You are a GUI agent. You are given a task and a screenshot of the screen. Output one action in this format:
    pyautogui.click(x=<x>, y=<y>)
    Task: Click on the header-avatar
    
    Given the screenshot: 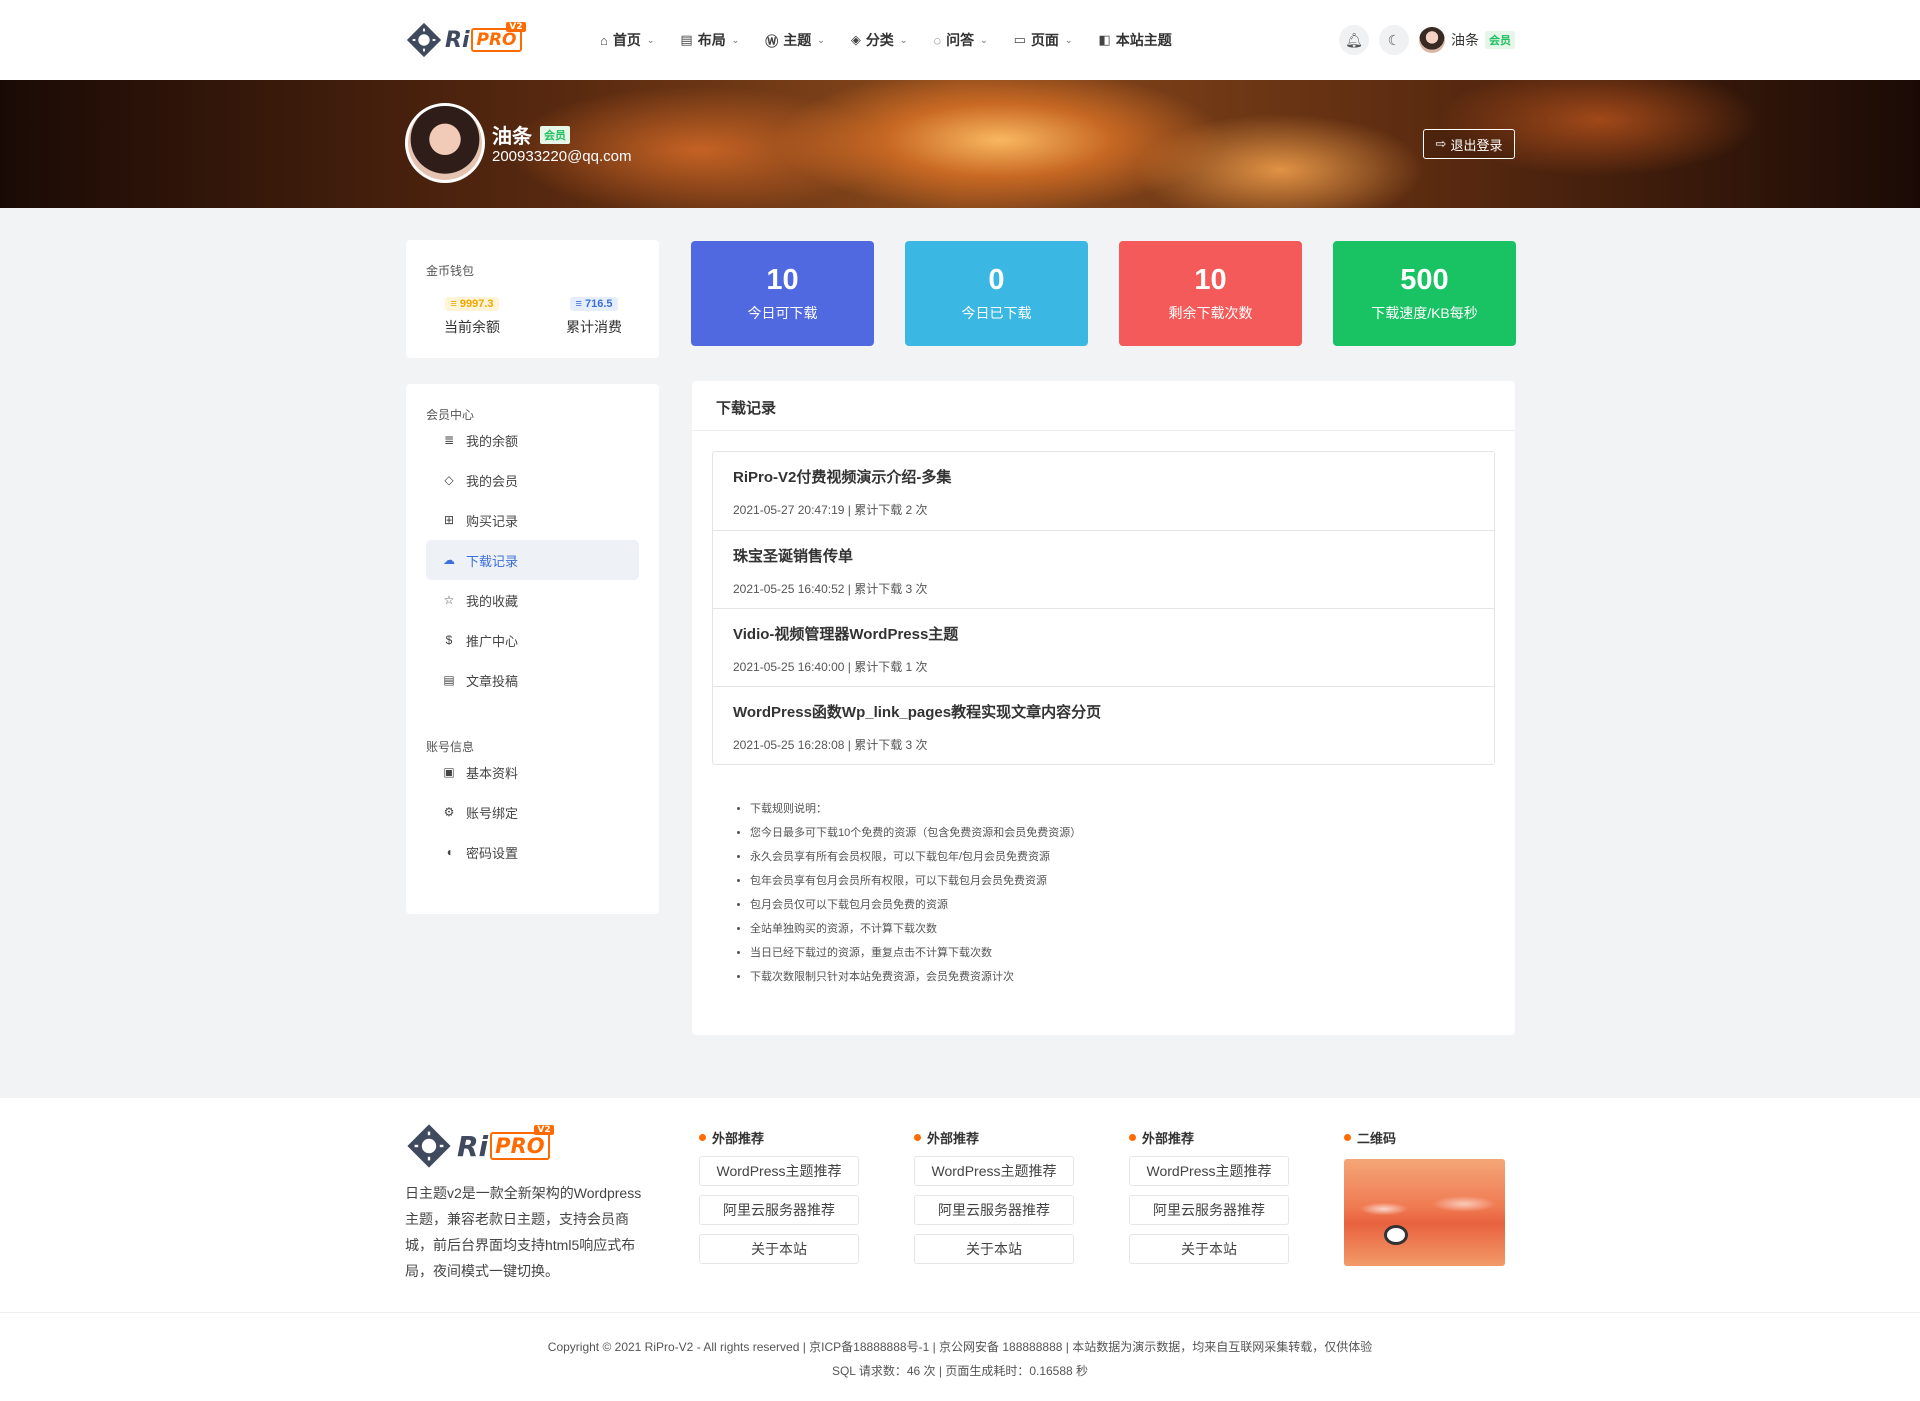 What is the action you would take?
    pyautogui.click(x=1432, y=40)
    